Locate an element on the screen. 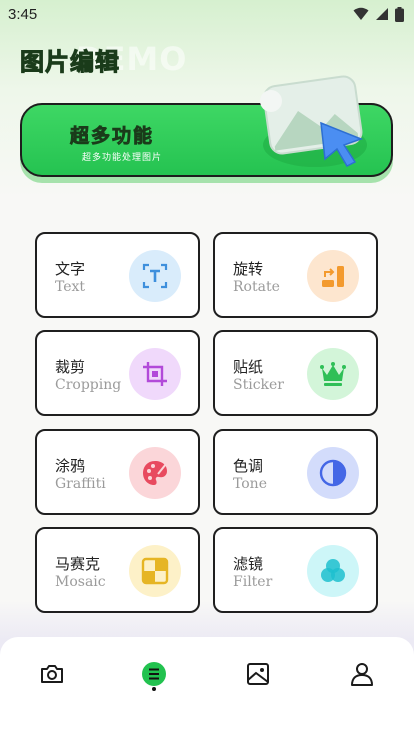 The height and width of the screenshot is (736, 414). nav-home is located at coordinates (154, 674).